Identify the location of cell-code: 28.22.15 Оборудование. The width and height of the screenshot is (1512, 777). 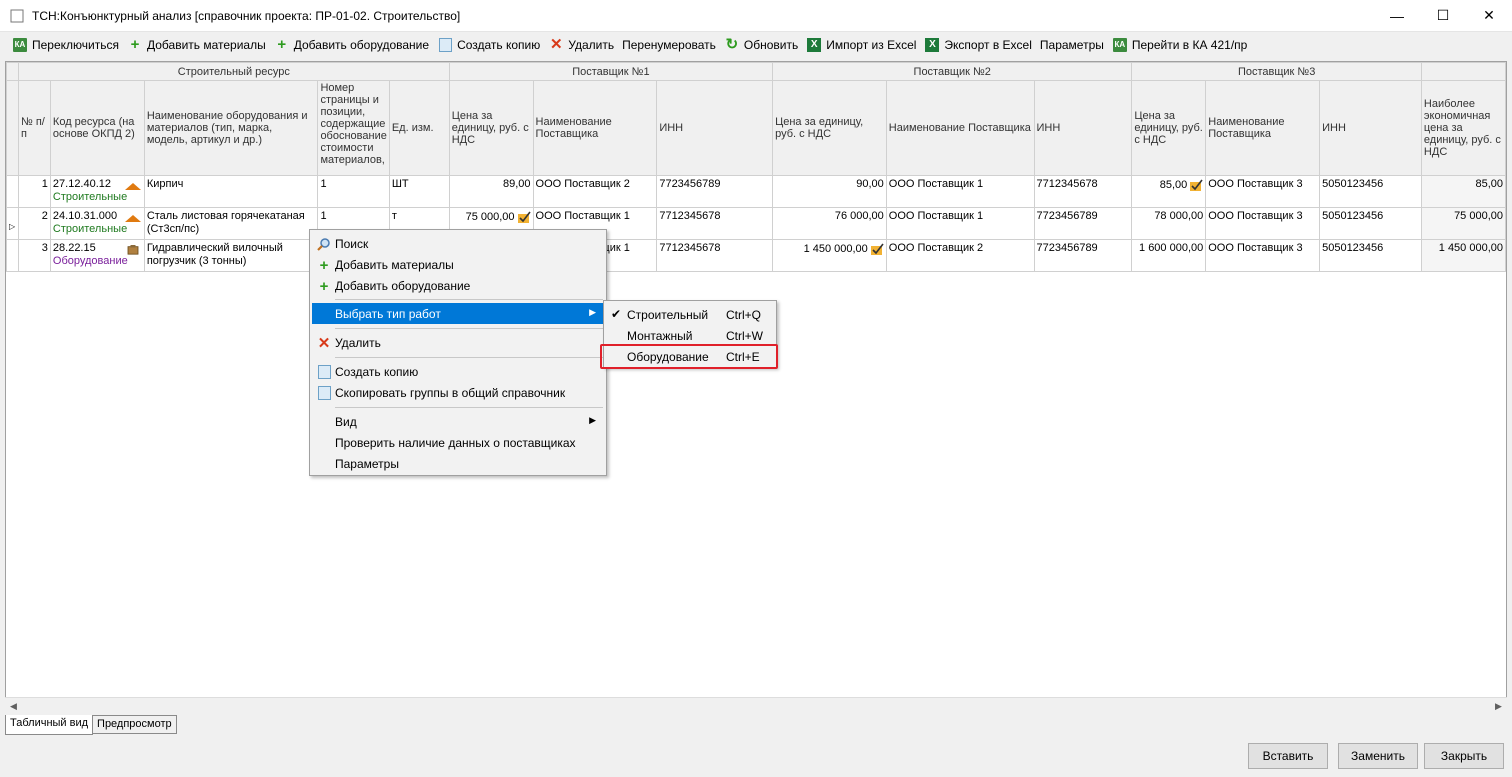
(97, 255).